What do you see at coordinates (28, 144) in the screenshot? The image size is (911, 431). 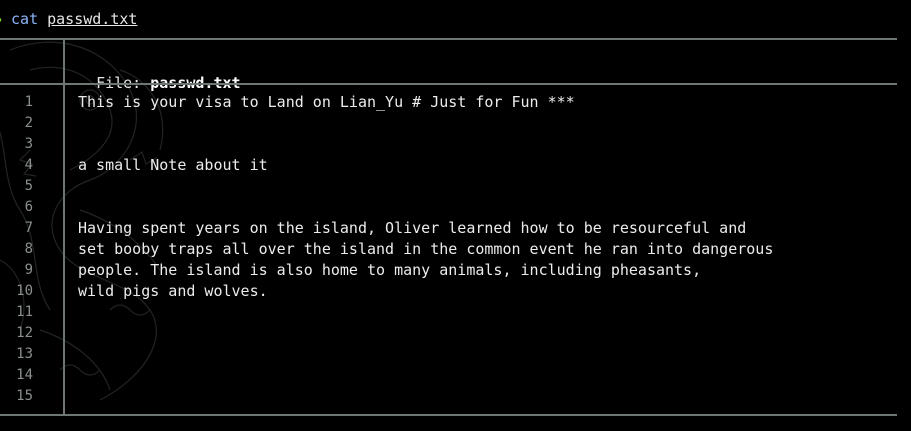 I see `line-number: 3` at bounding box center [28, 144].